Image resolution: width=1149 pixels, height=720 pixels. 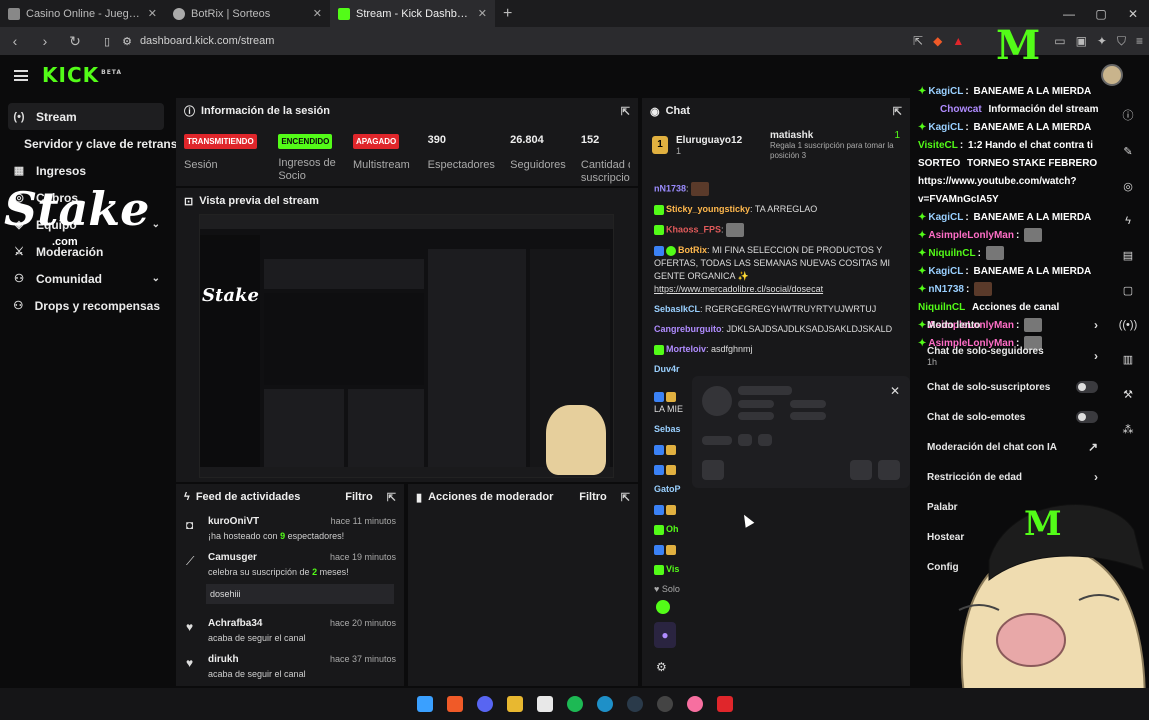 What do you see at coordinates (665, 635) in the screenshot?
I see `mic-button-icon: ●` at bounding box center [665, 635].